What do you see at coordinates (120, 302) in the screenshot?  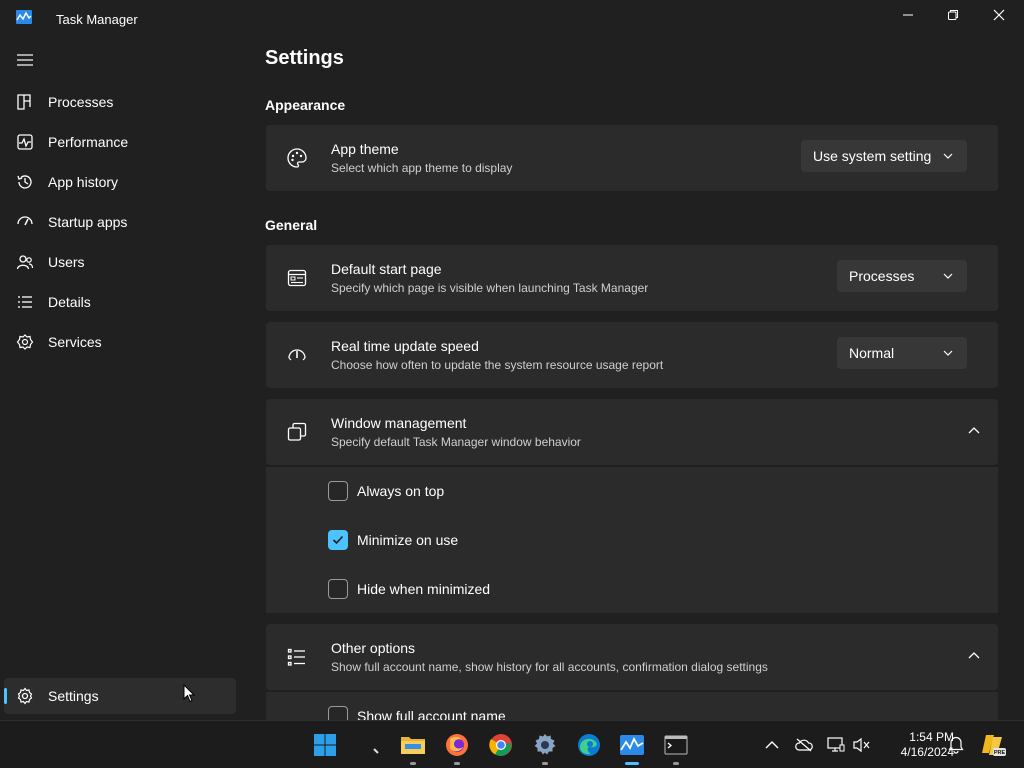 I see `sidebar-item-details: Details` at bounding box center [120, 302].